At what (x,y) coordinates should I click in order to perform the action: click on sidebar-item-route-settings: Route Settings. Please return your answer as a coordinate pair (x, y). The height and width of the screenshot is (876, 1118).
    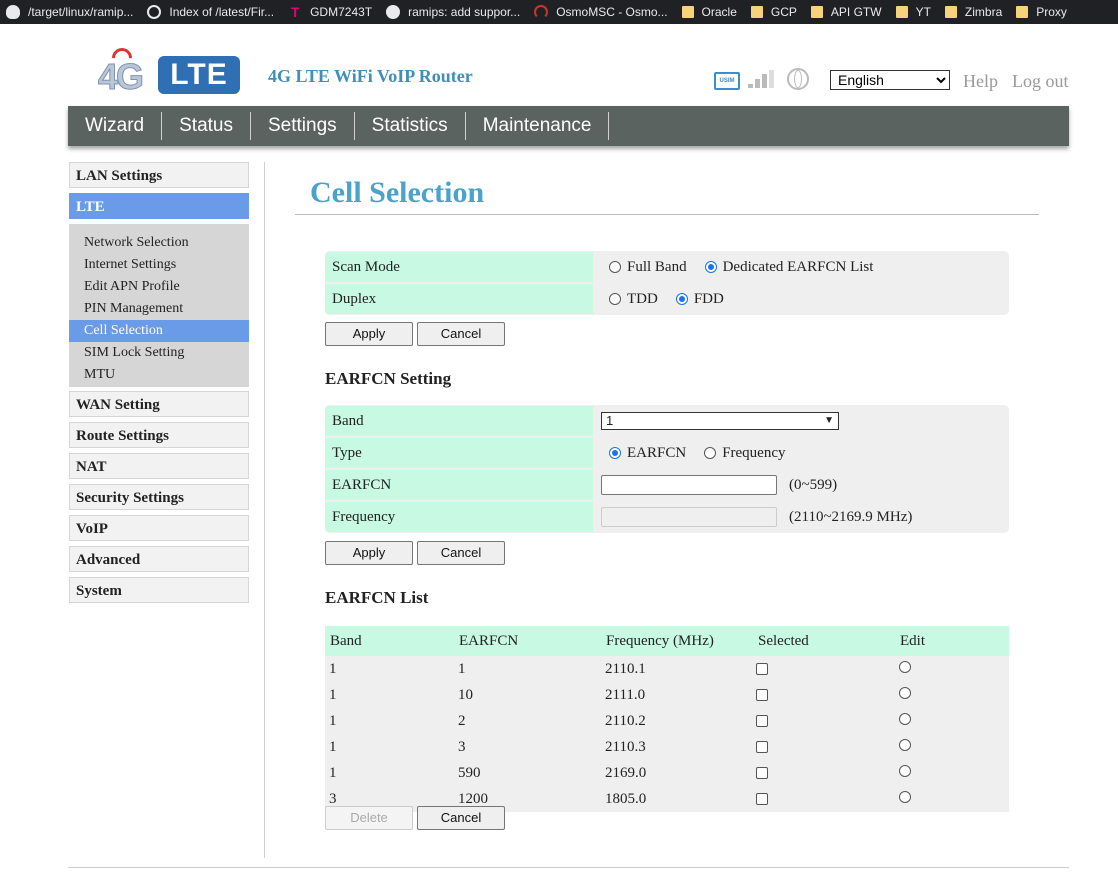
    Looking at the image, I should click on (159, 435).